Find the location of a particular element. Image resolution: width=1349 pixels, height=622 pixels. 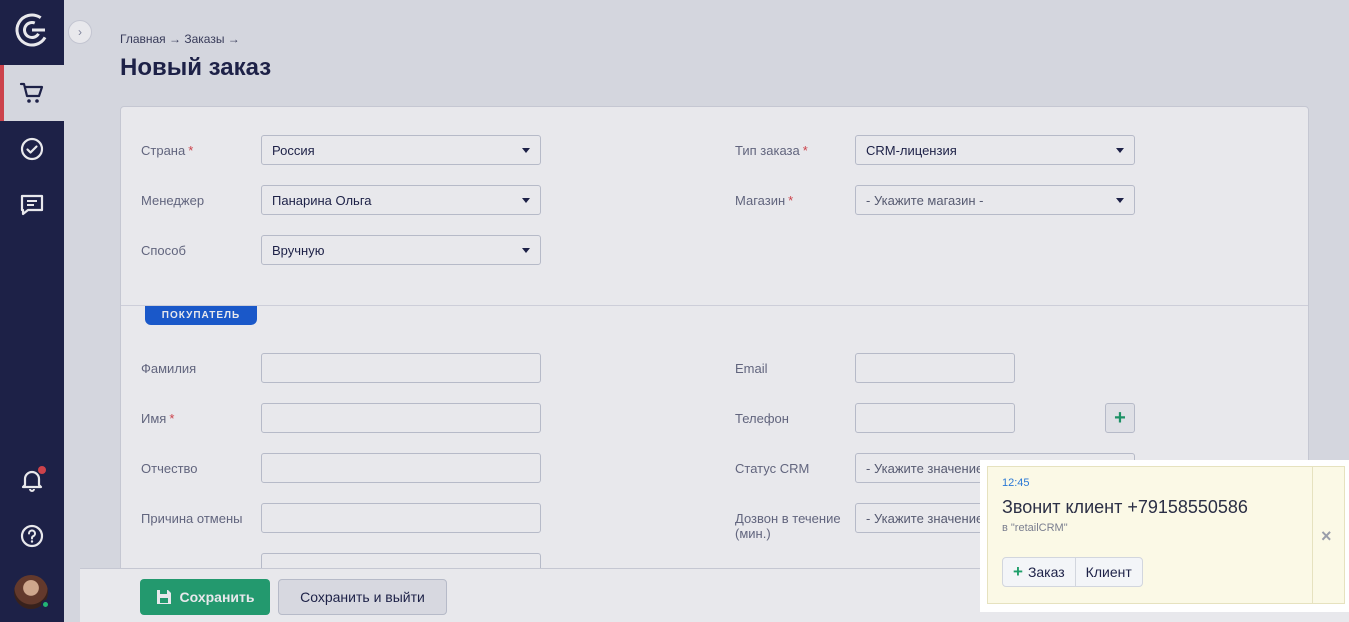

first-name-input is located at coordinates (401, 418).